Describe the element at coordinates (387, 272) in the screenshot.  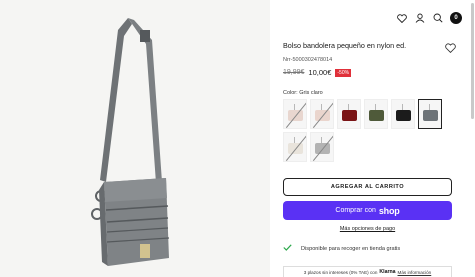
I see `klarna-logo: Klarna` at that location.